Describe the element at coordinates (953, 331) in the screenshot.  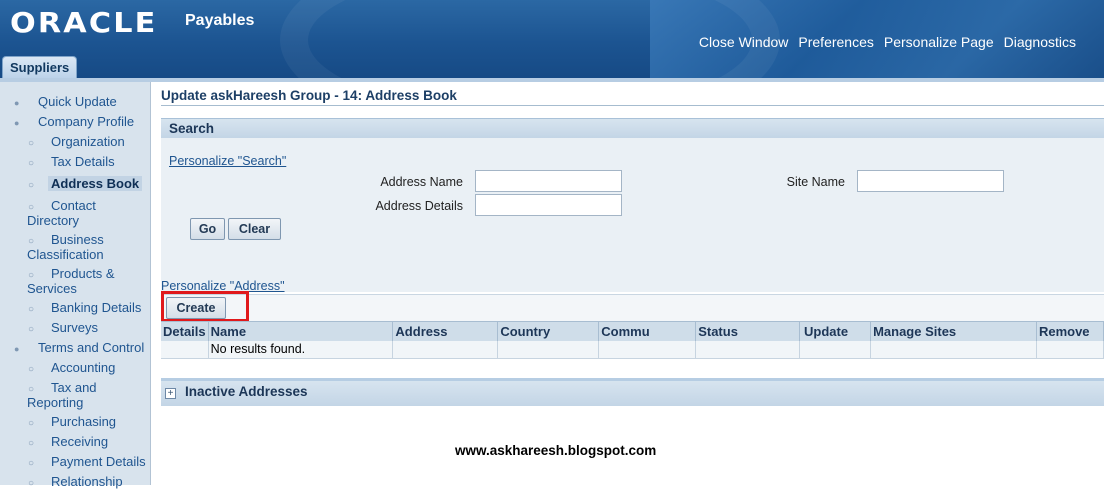
I see `column-header-manage-sites: Manage Sites` at that location.